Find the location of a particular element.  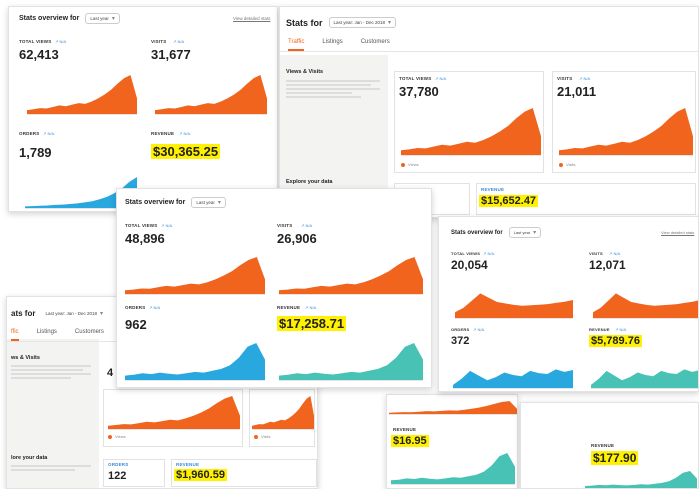

revenue-value: $30,365.25 is located at coordinates (186, 151).